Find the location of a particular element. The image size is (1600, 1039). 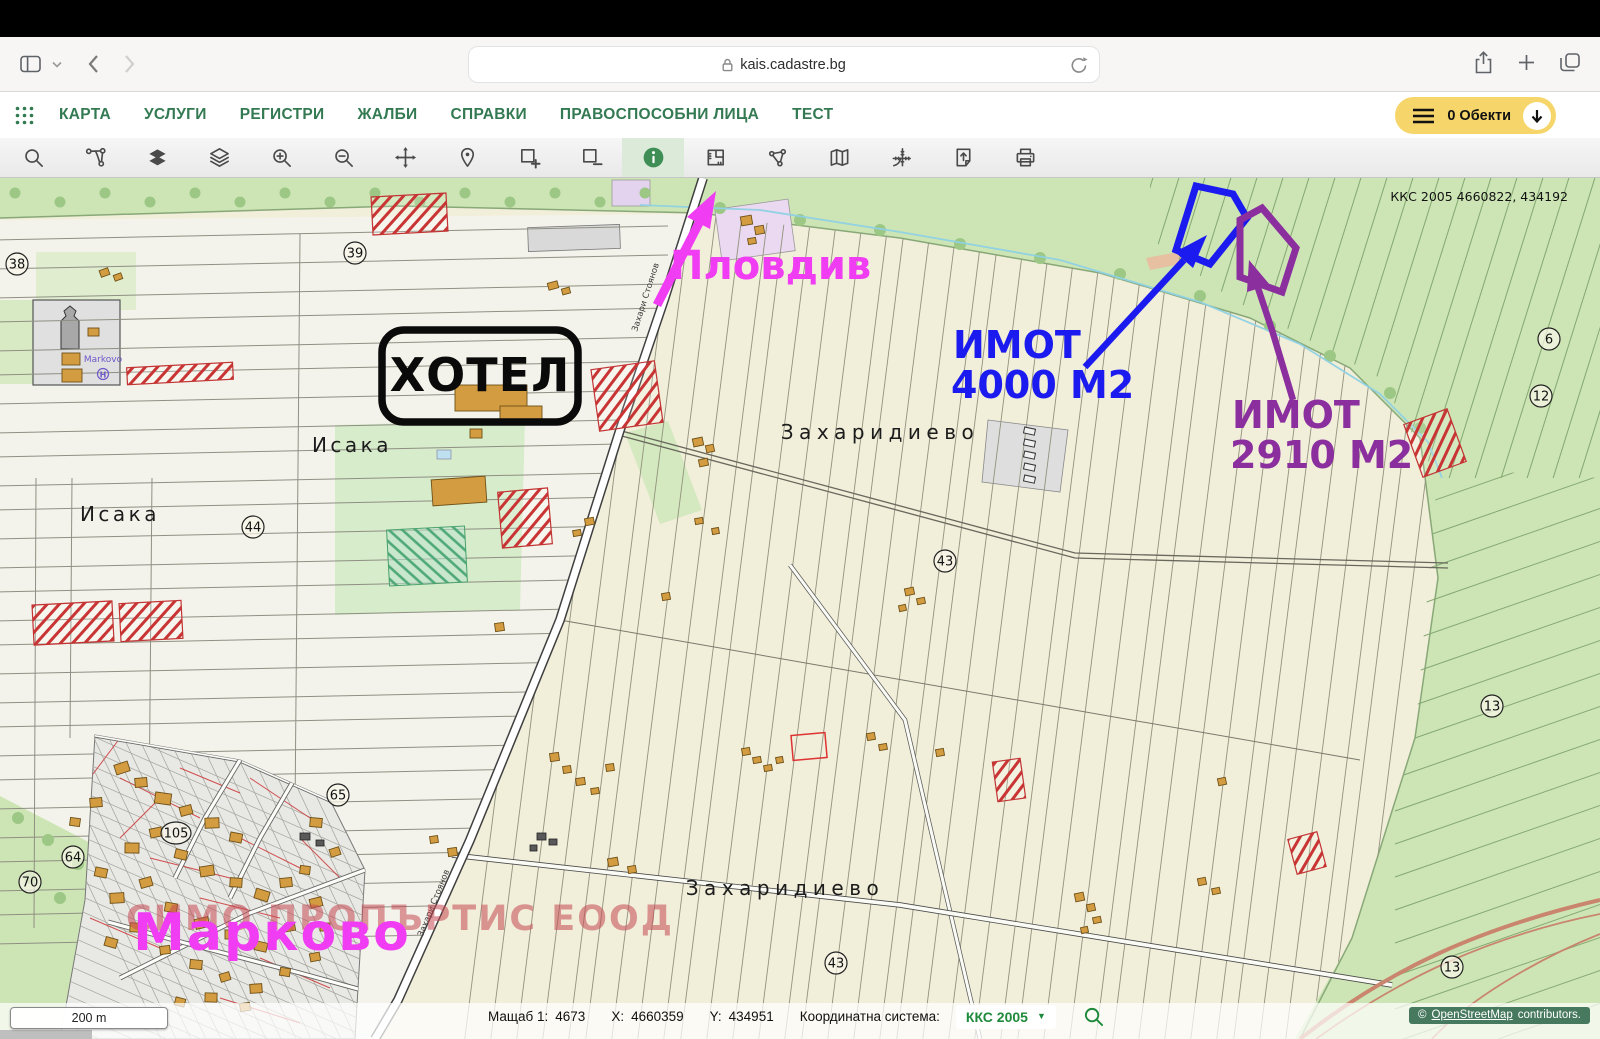

svg-text: 39 is located at coordinates (355, 254).